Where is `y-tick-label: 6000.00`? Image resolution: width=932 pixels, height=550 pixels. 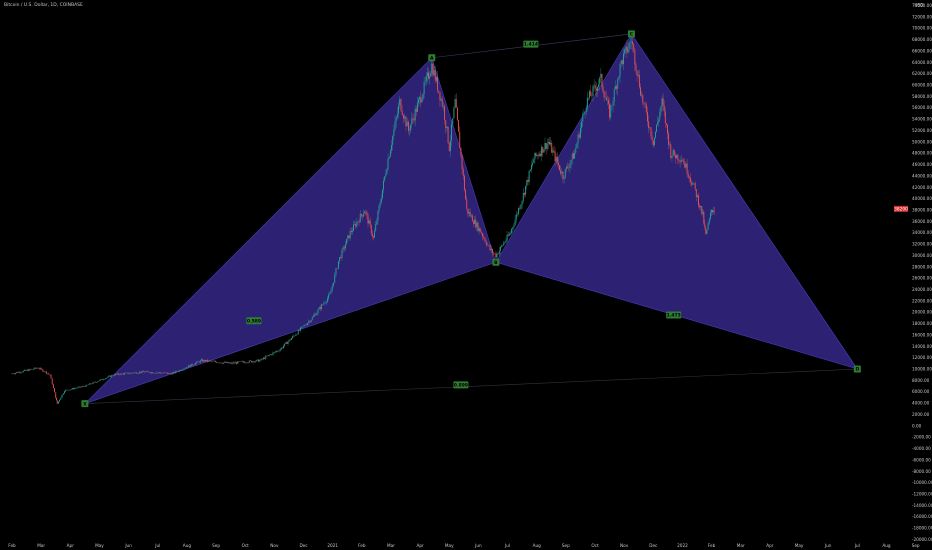 y-tick-label: 6000.00 is located at coordinates (921, 391).